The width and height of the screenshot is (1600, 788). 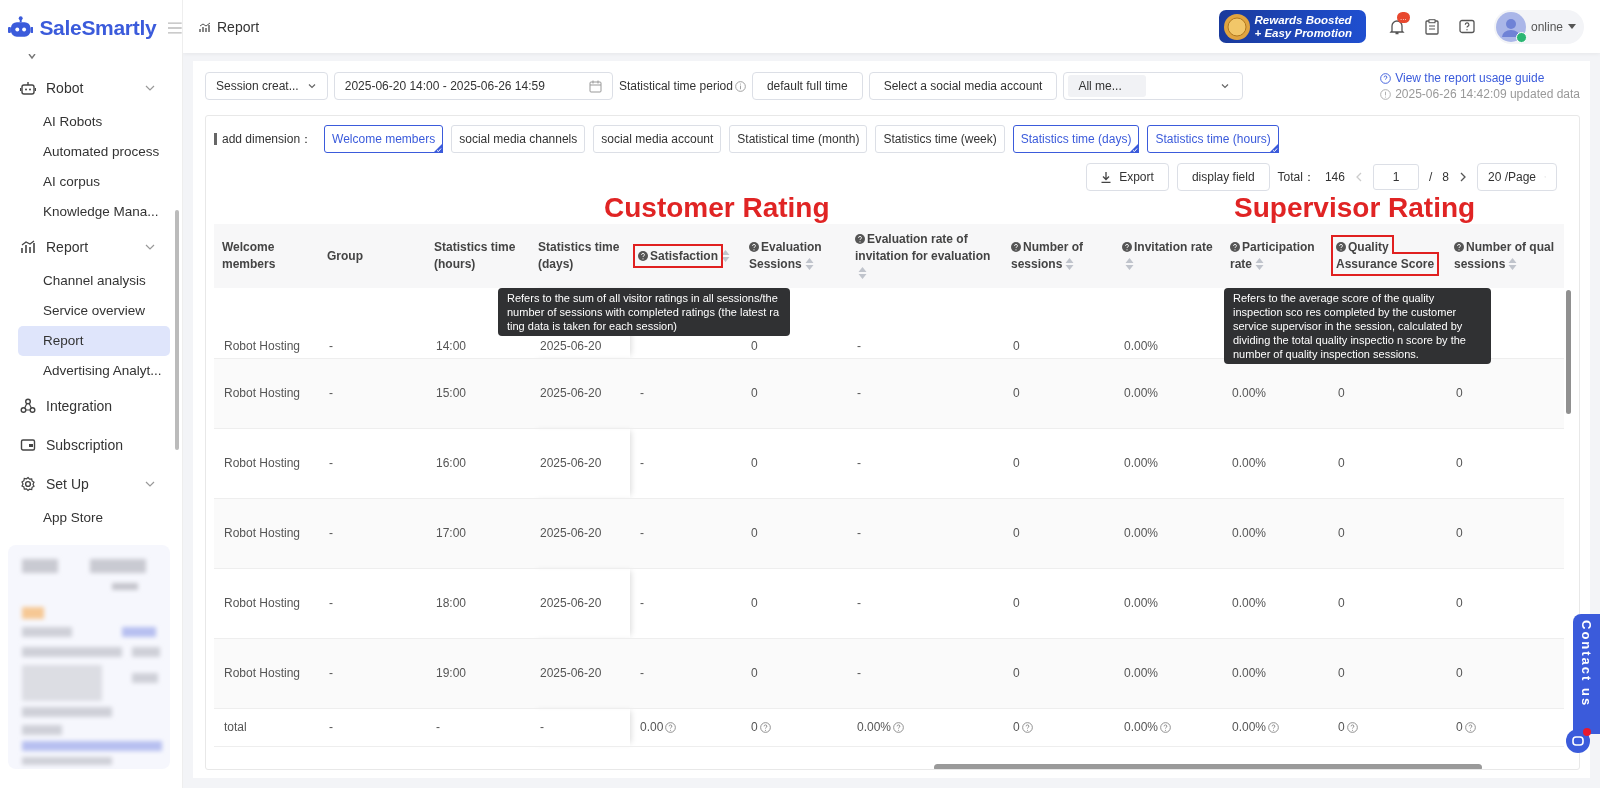 I want to click on sidebar-item: Set Up, so click(x=91, y=483).